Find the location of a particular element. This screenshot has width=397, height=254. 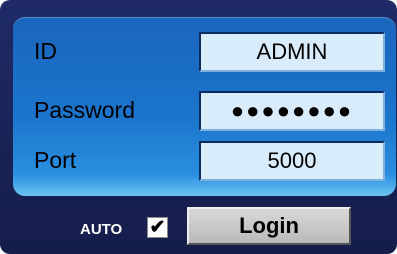

port-field: 5000 is located at coordinates (292, 161).